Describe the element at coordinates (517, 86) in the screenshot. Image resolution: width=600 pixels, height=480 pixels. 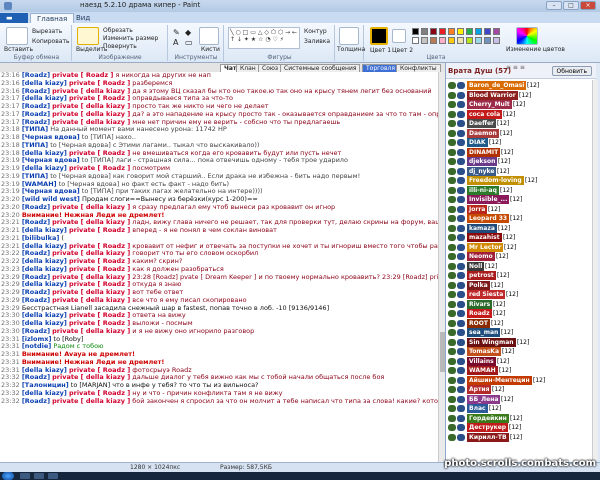
I see `user-row: Baron_de_Omasi [12]` at that location.